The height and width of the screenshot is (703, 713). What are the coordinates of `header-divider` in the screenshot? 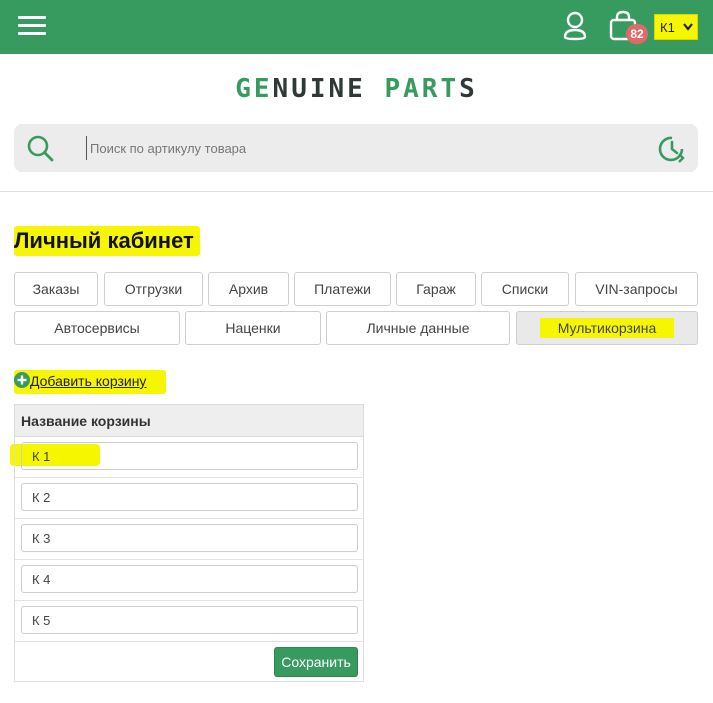 It's located at (356, 191).